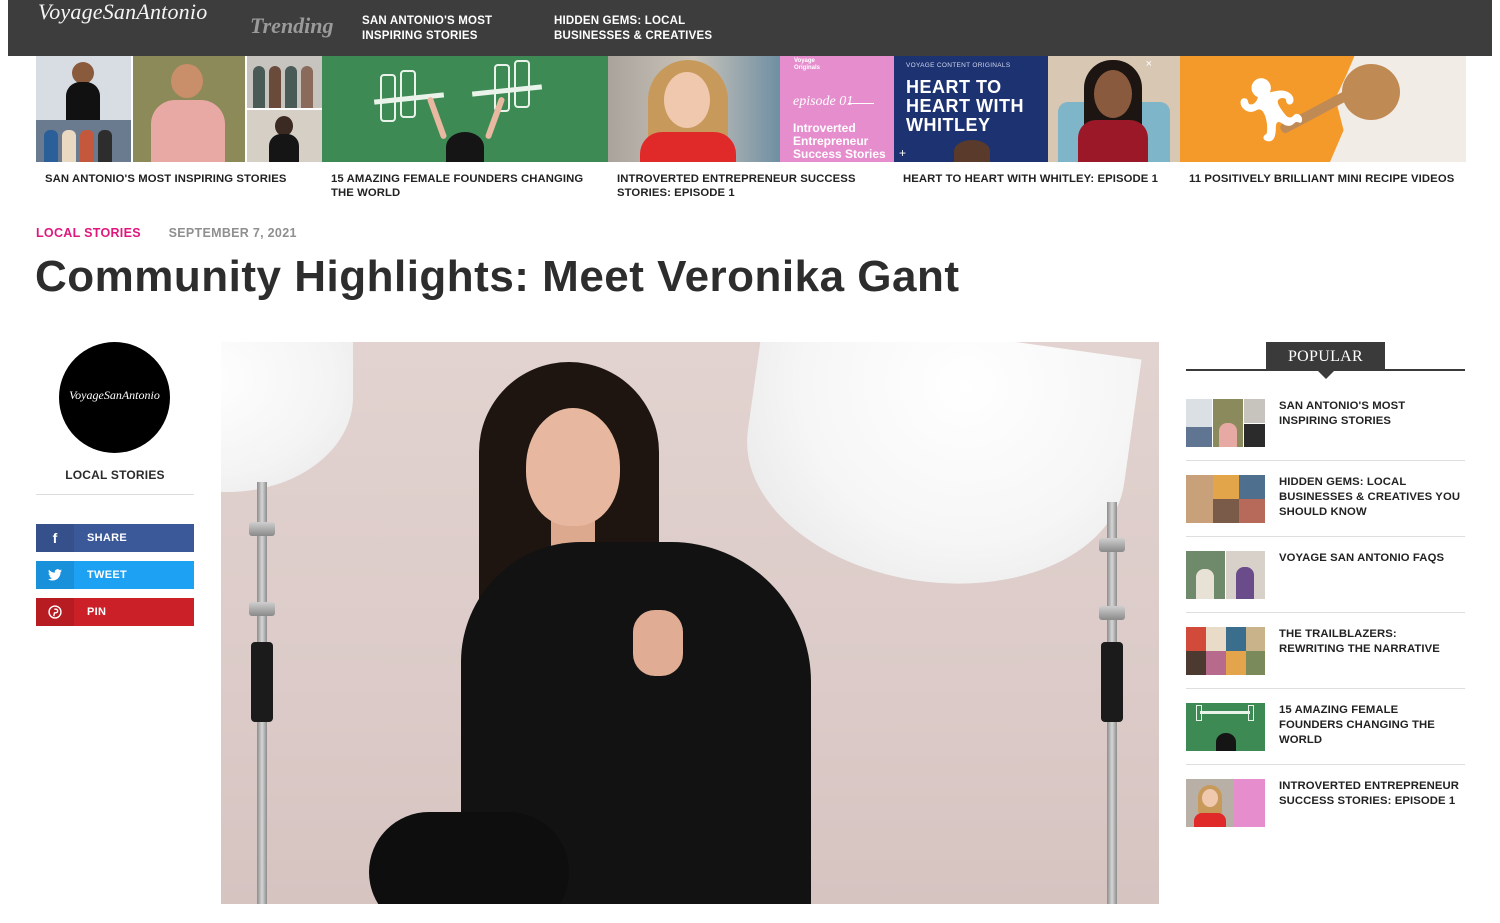  Describe the element at coordinates (1271, 110) in the screenshot. I see `runner-figure-icon: 🏃︎` at that location.